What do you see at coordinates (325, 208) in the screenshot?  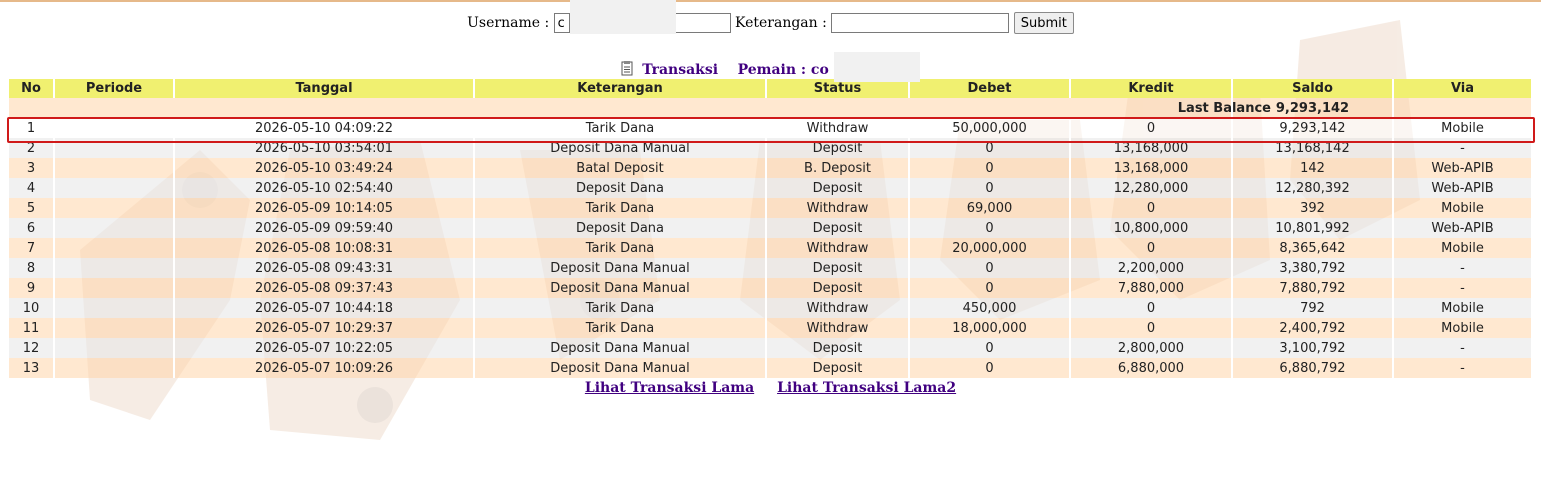 I see `cell-tanggal: 2026-05-09 10:14:05` at bounding box center [325, 208].